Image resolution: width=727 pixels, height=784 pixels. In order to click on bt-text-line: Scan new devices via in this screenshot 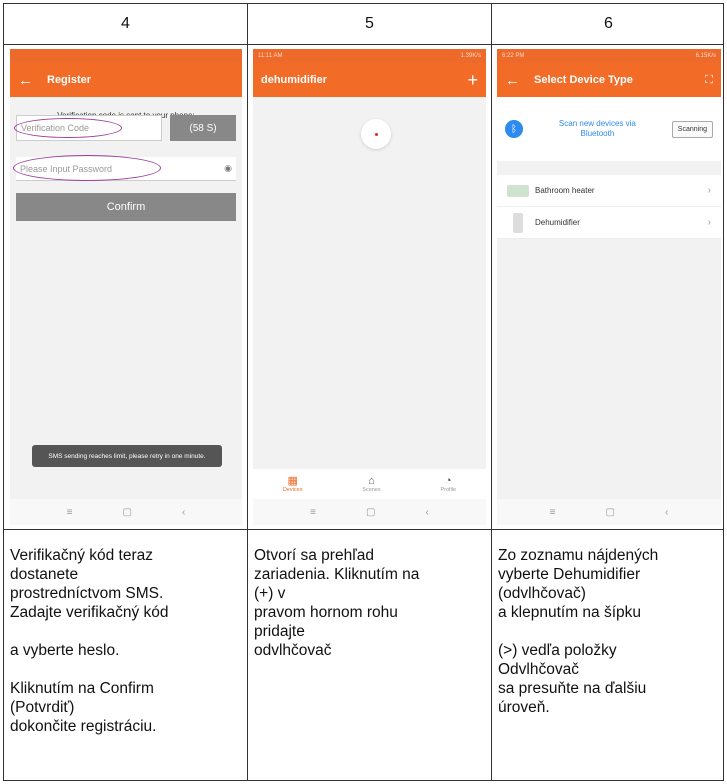, I will do `click(597, 123)`.